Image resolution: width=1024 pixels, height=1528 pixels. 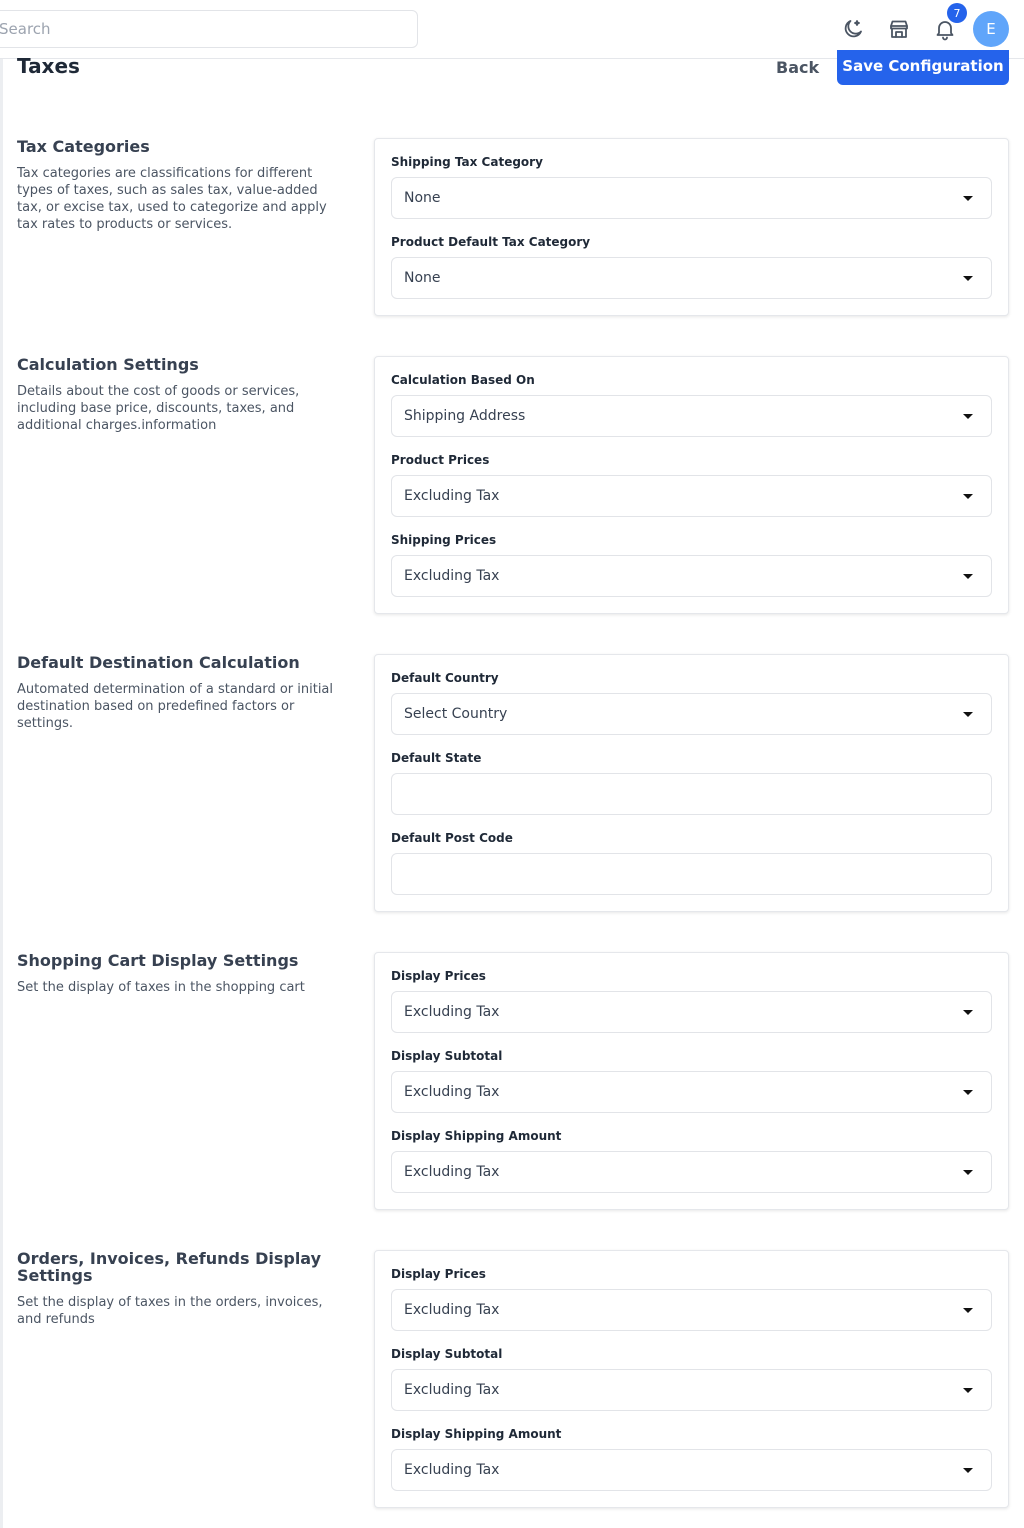 I want to click on orders-display-subtotal-field: Display Subtotal Excluding Tax, so click(x=691, y=1387).